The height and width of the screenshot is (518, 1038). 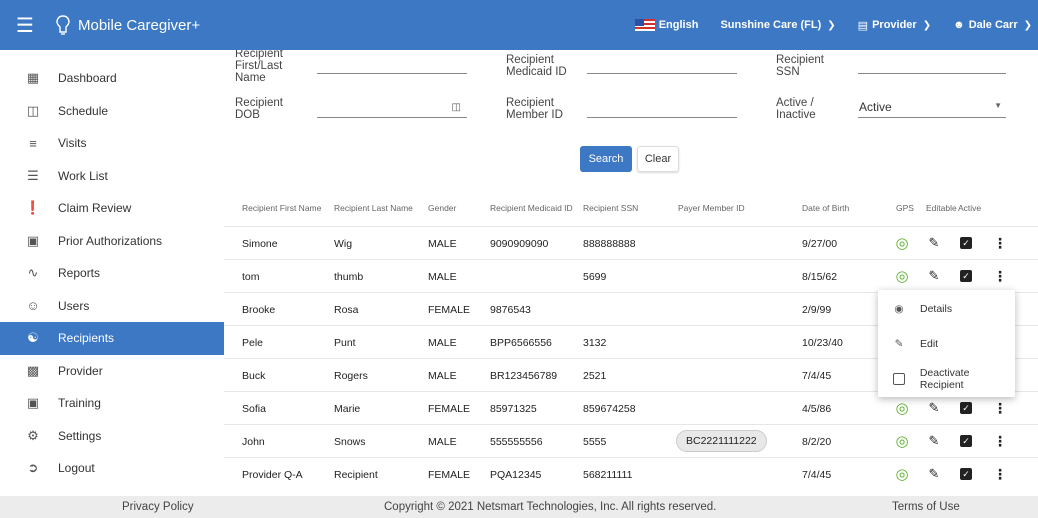 What do you see at coordinates (72, 143) in the screenshot?
I see `sidebar-item-label: Visits` at bounding box center [72, 143].